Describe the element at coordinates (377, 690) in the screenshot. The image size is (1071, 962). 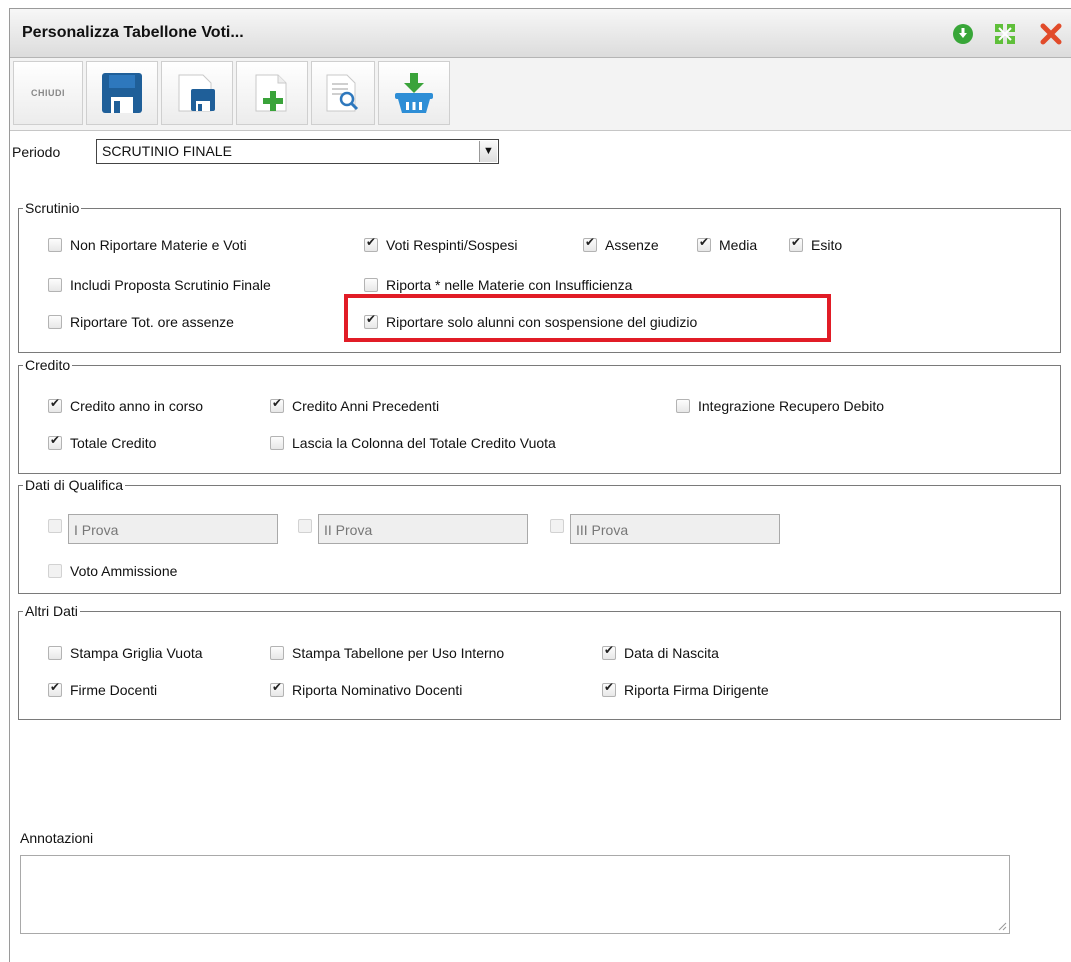
I see `checkbox-label: Riporta Nominativo Docenti` at that location.